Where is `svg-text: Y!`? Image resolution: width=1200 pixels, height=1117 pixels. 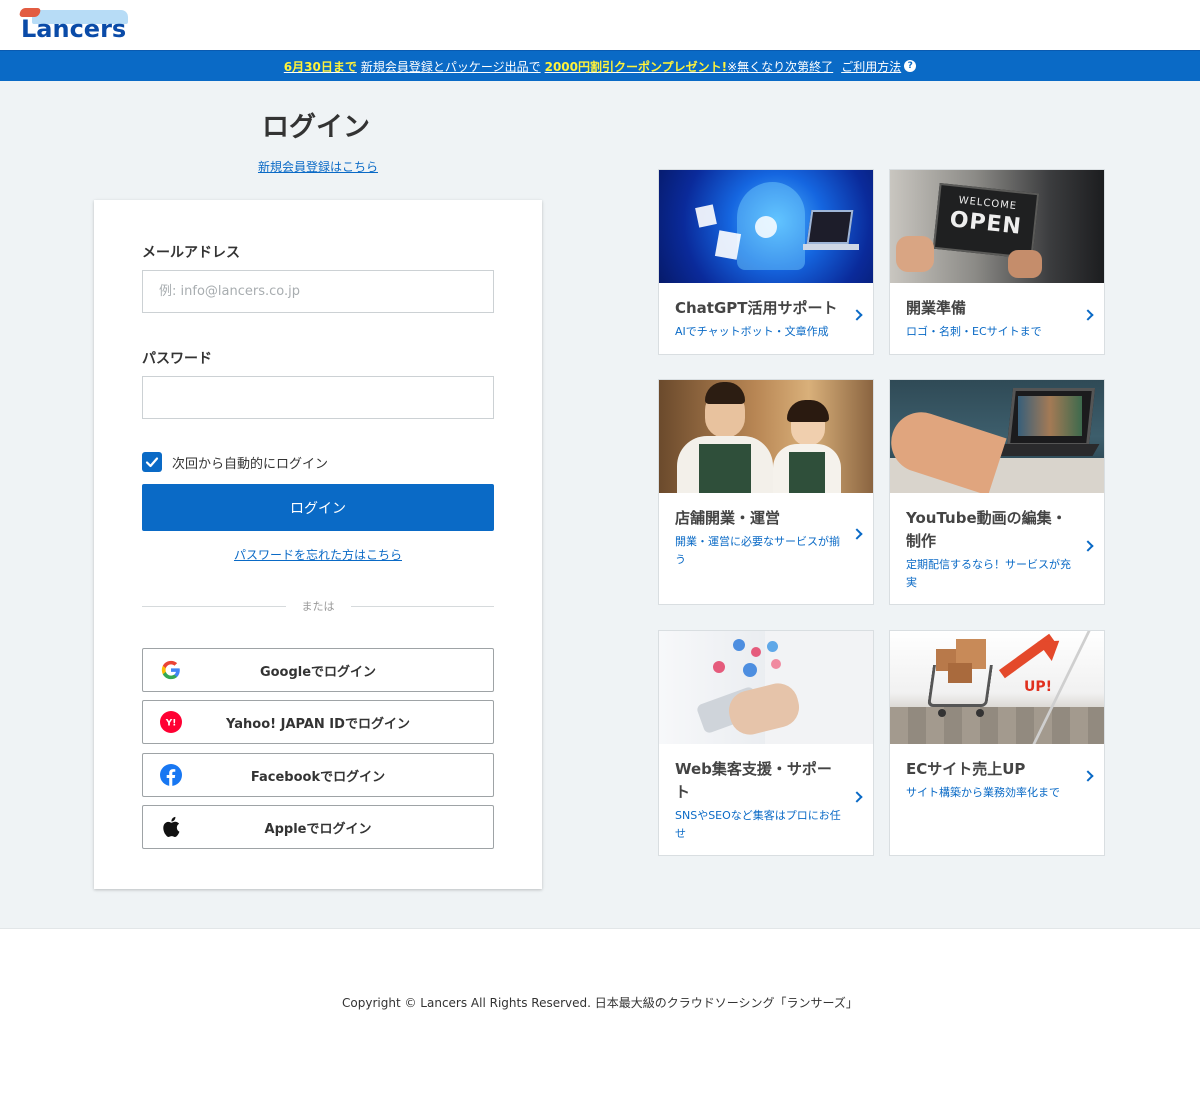
svg-text: Y! is located at coordinates (171, 724).